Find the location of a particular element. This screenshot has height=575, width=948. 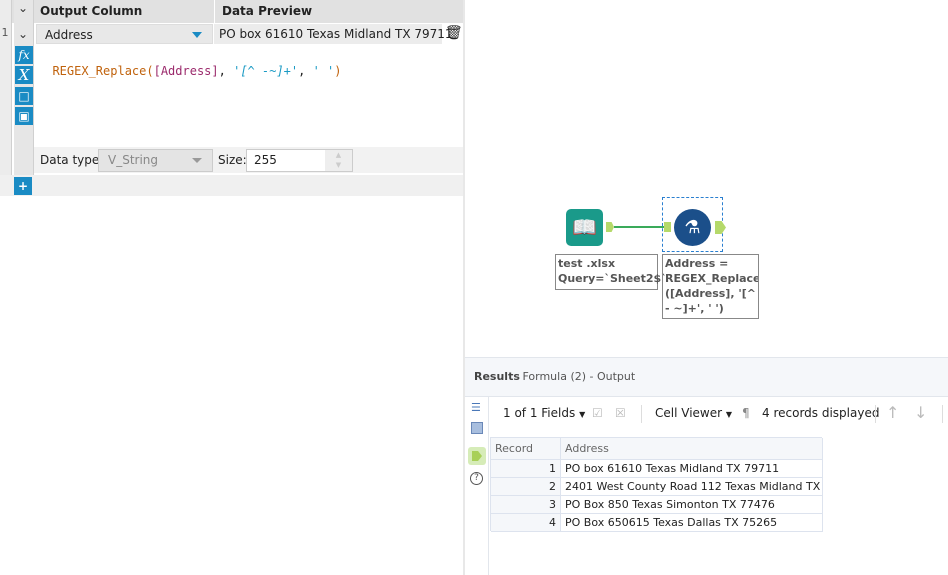

help-icon: ? is located at coordinates (476, 478).